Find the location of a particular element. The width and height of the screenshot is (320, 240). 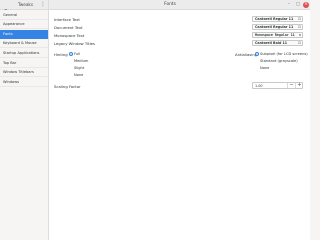

document-text-label: Document Text is located at coordinates (68, 27).